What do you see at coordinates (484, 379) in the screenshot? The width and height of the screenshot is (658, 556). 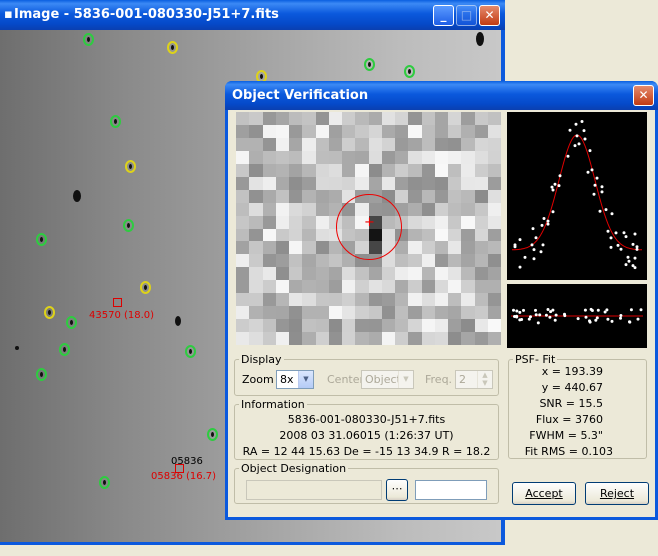 I see `spinner-arrows-icon: ▲ ▼` at bounding box center [484, 379].